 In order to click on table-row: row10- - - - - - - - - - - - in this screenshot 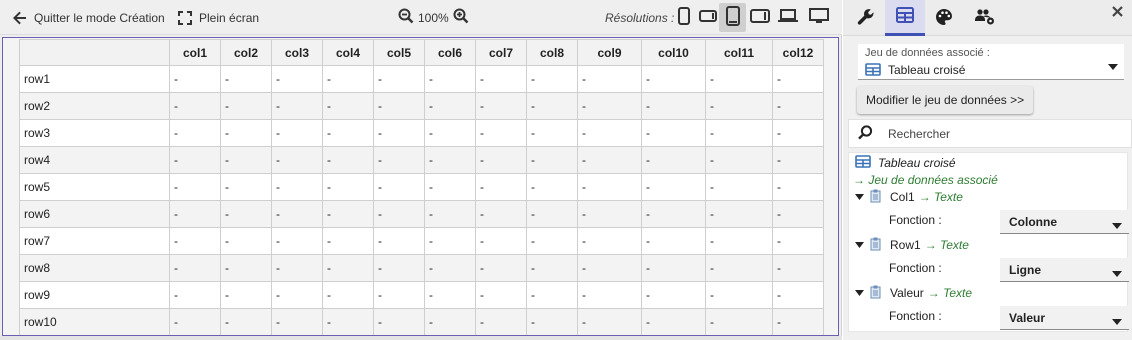, I will do `click(421, 321)`.